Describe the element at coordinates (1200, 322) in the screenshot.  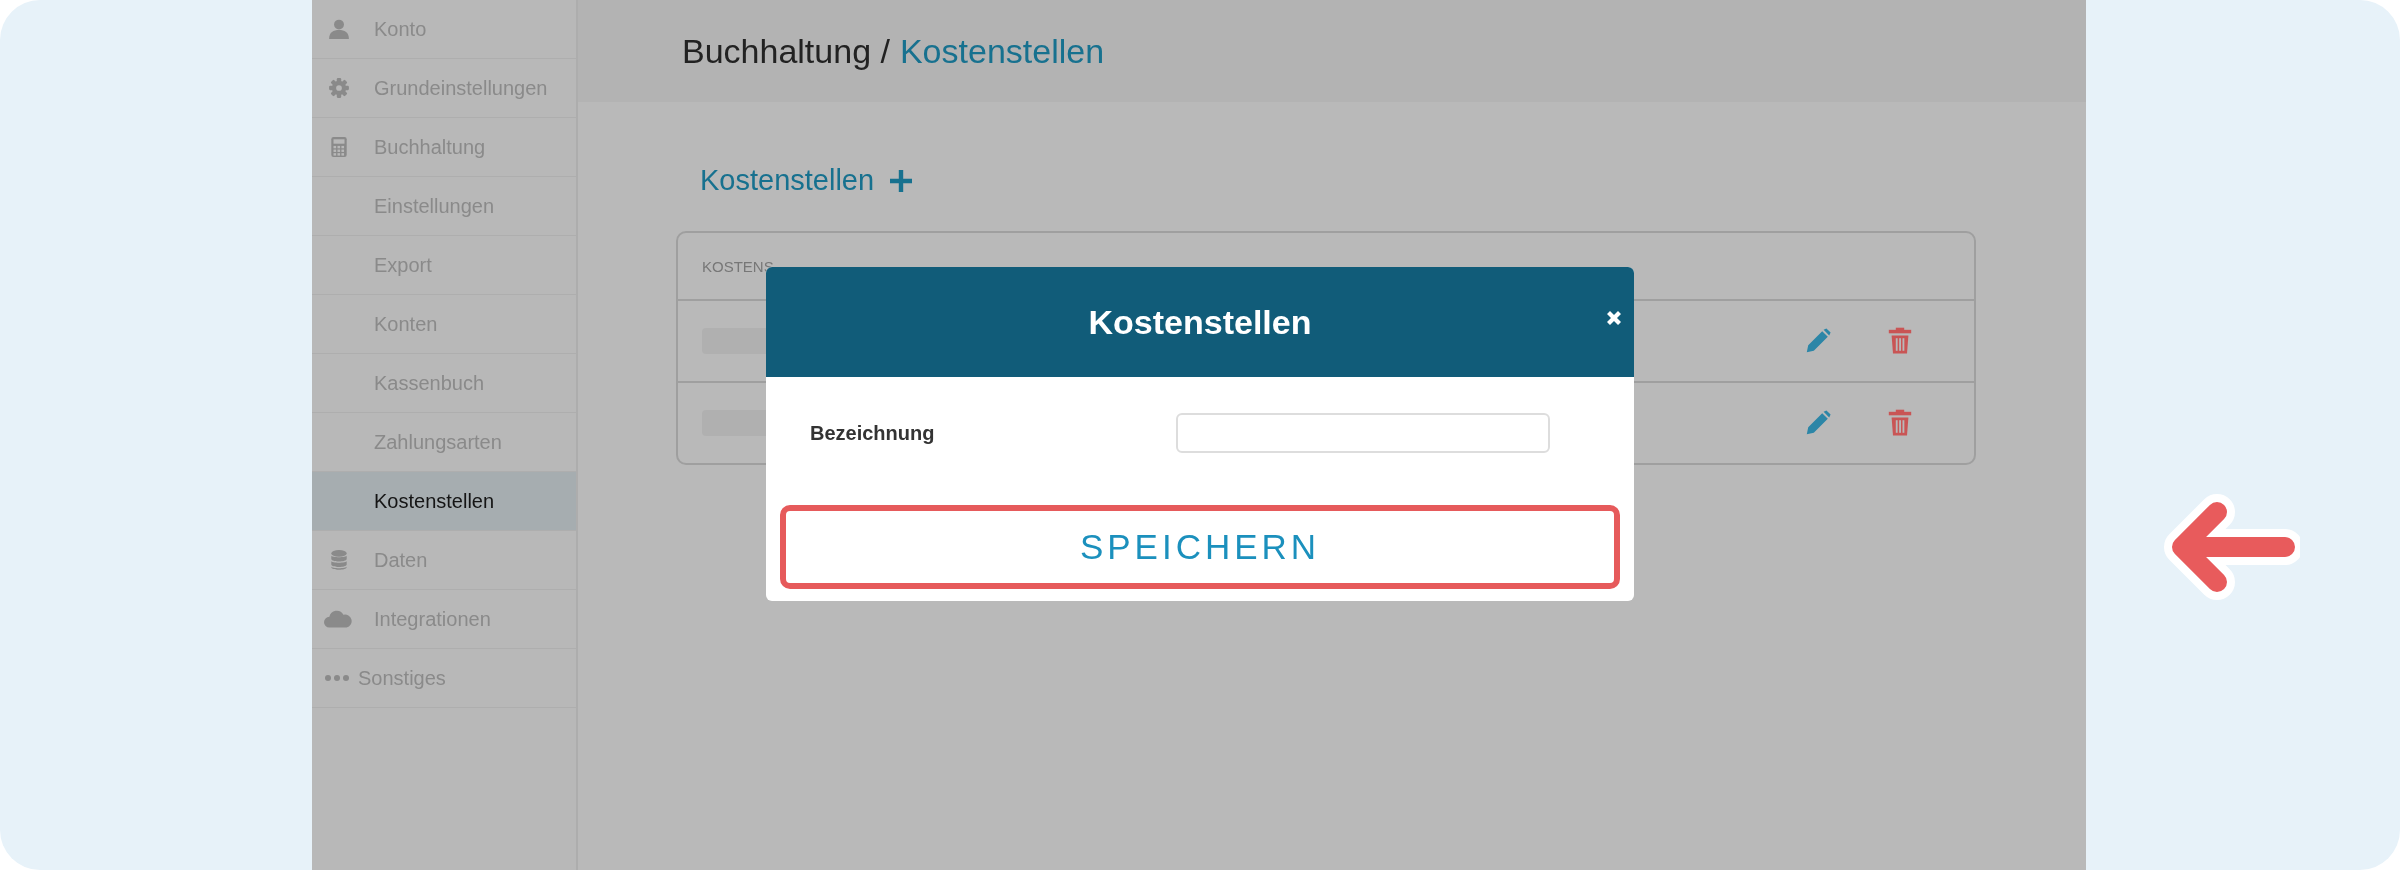
I see `modal-title: Kostenstellen` at that location.